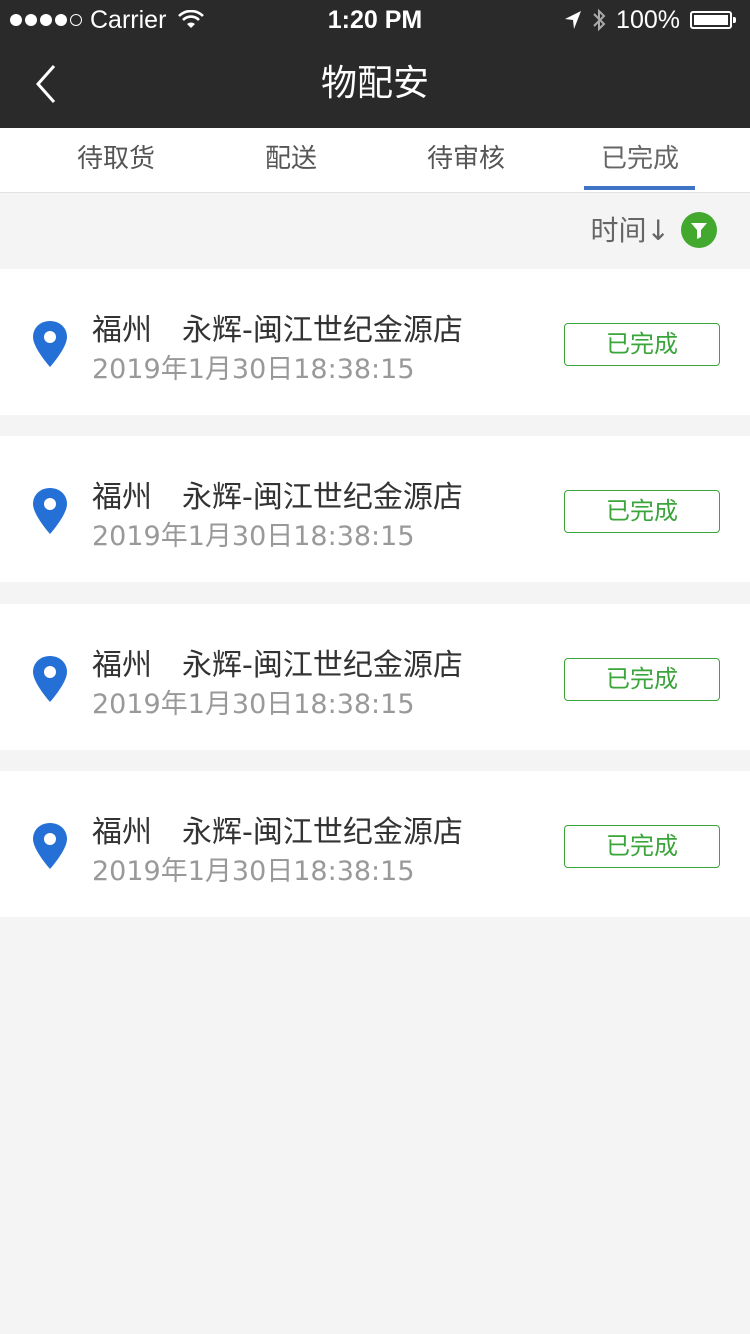  I want to click on location-arrow-icon, so click(573, 20).